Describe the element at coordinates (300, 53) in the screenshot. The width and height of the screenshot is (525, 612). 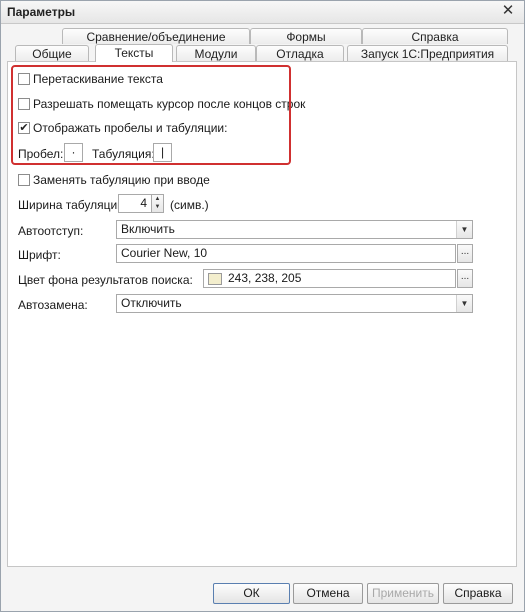
I see `tab-debug: Отладка` at that location.